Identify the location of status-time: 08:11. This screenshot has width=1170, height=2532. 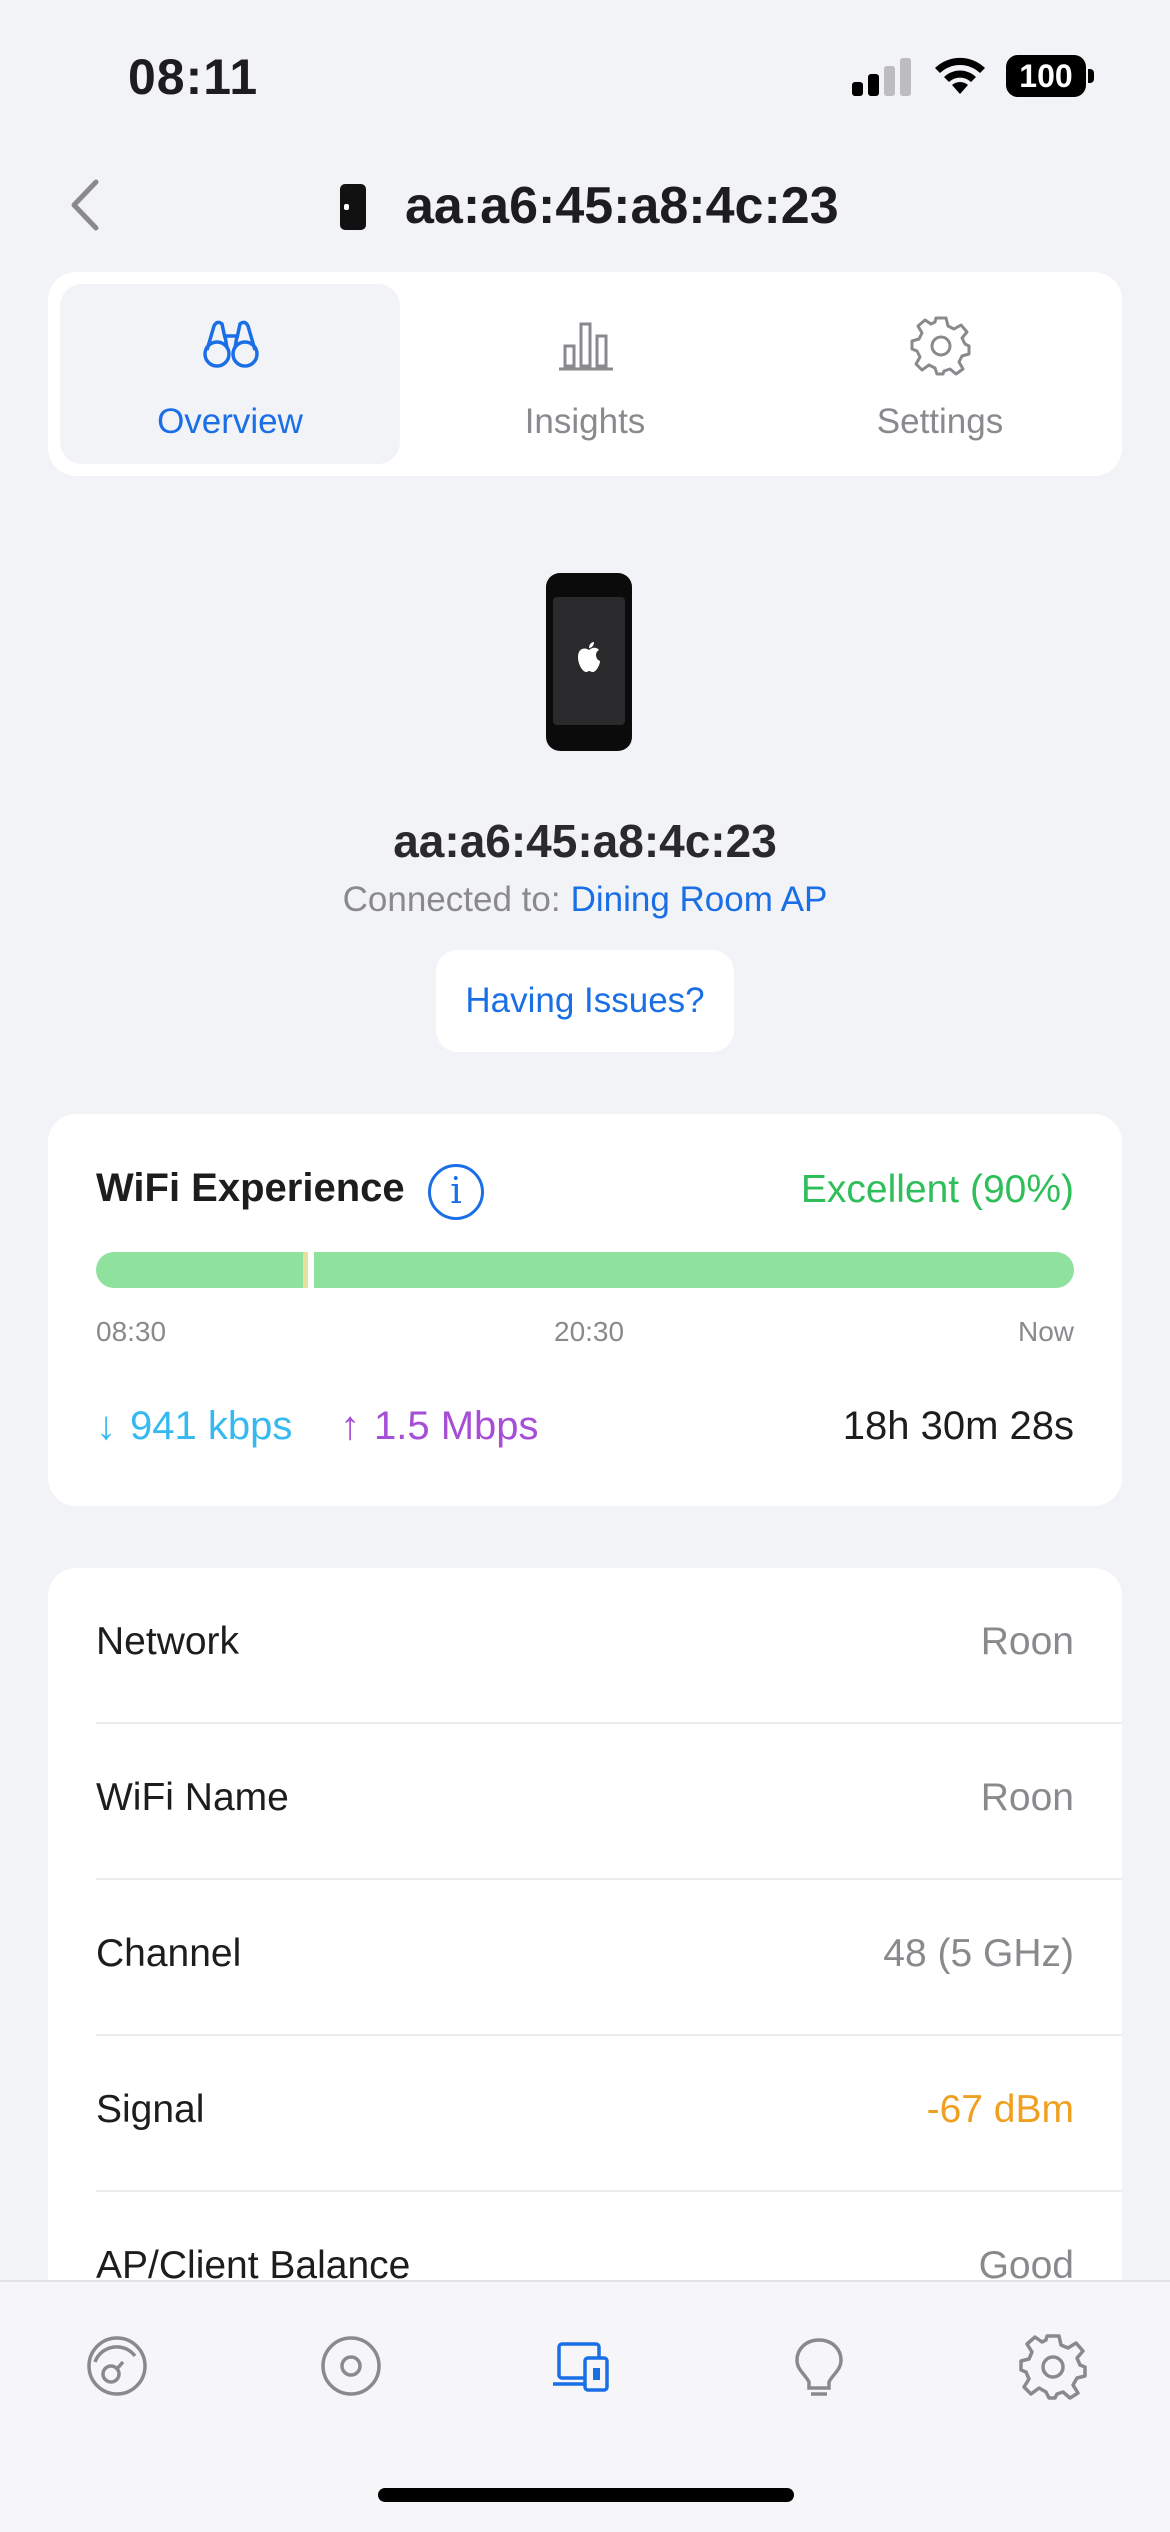
(193, 77).